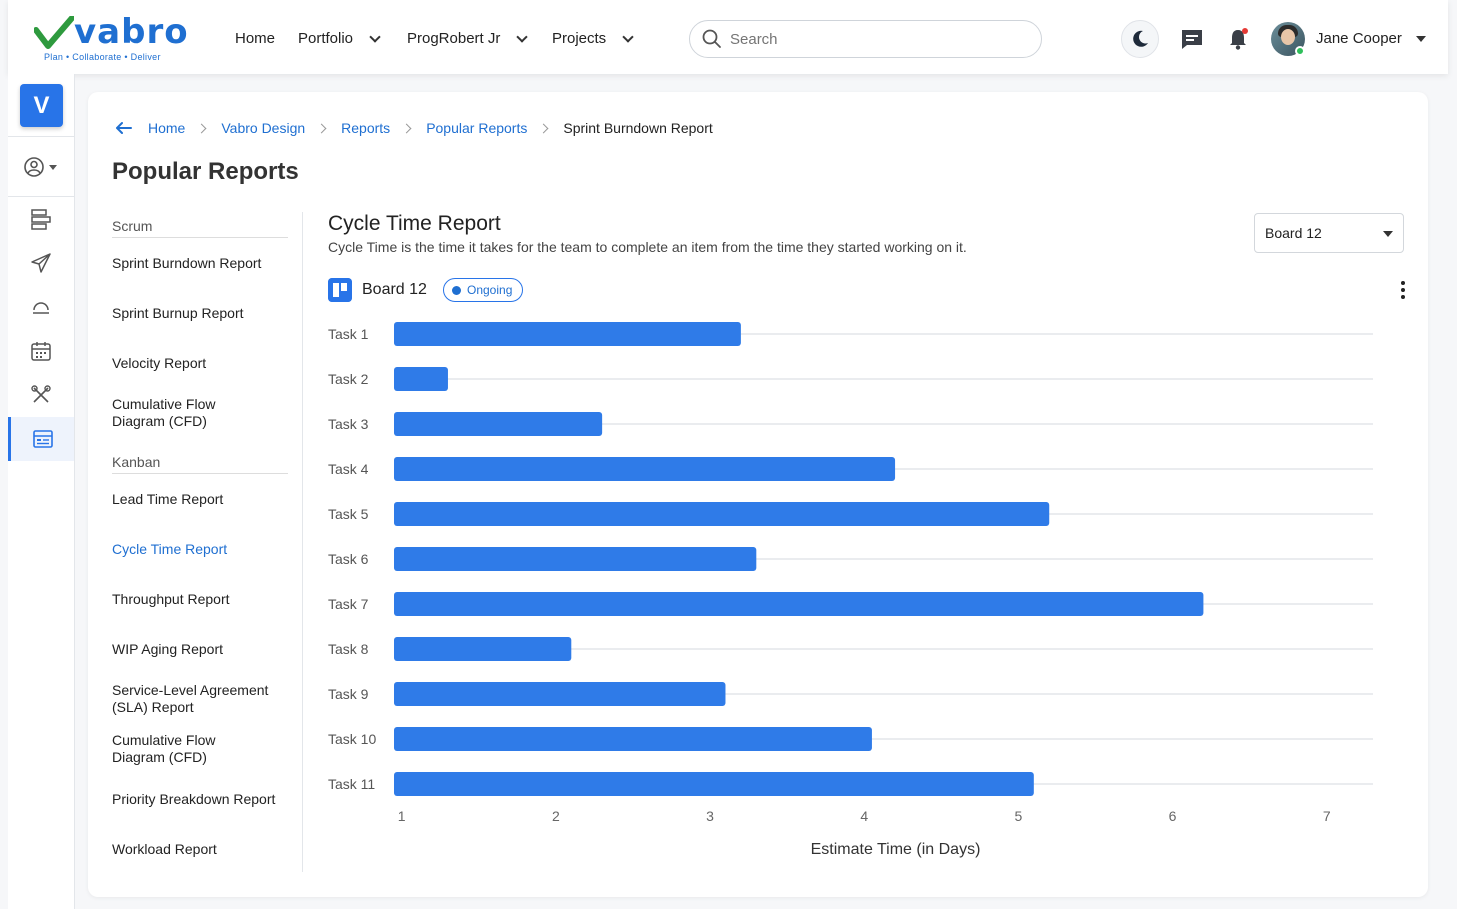 The width and height of the screenshot is (1457, 909). What do you see at coordinates (454, 38) in the screenshot?
I see `nav-program-label: ProgRobert Jr` at bounding box center [454, 38].